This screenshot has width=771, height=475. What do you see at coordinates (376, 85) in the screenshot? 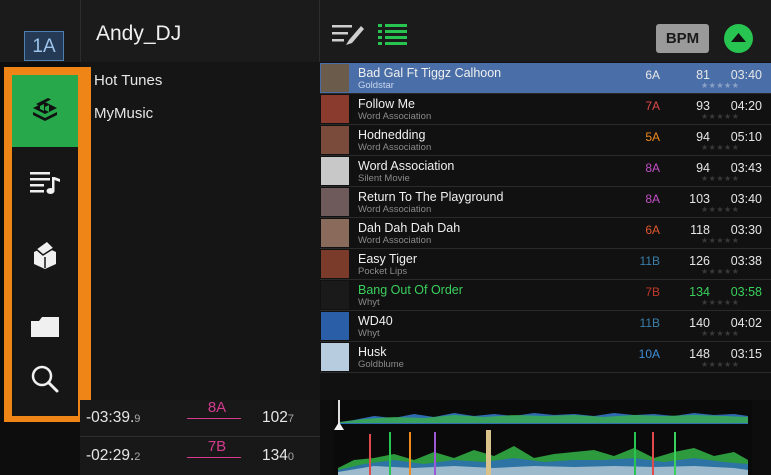
I see `track-artist: Goldstar` at bounding box center [376, 85].